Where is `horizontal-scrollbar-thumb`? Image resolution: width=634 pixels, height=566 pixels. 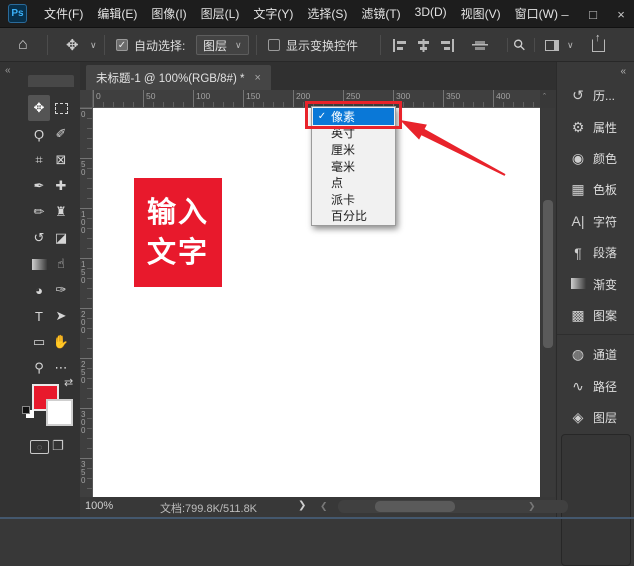
horizontal-scrollbar-thumb is located at coordinates (415, 506).